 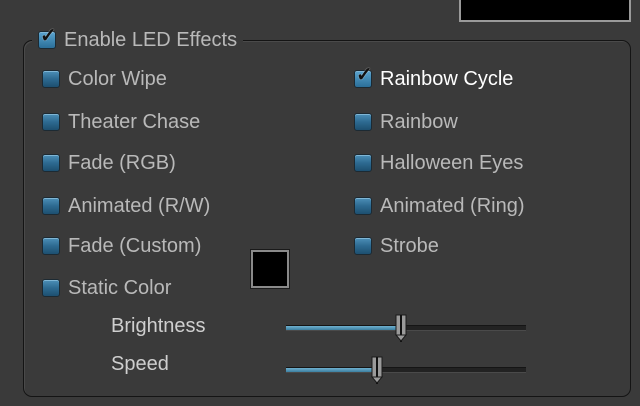 I want to click on animated-ring-label: Animated (Ring), so click(x=452, y=205).